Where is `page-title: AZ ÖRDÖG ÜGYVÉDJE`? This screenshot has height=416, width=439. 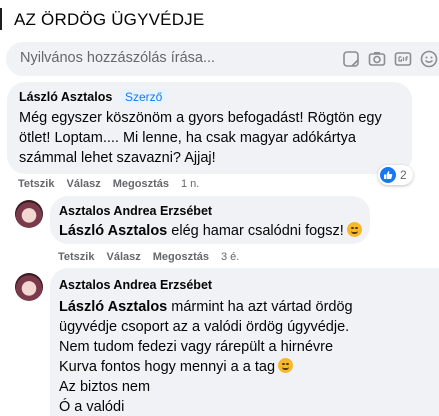
page-title: AZ ÖRDÖG ÜGYVÉDJE is located at coordinates (109, 19).